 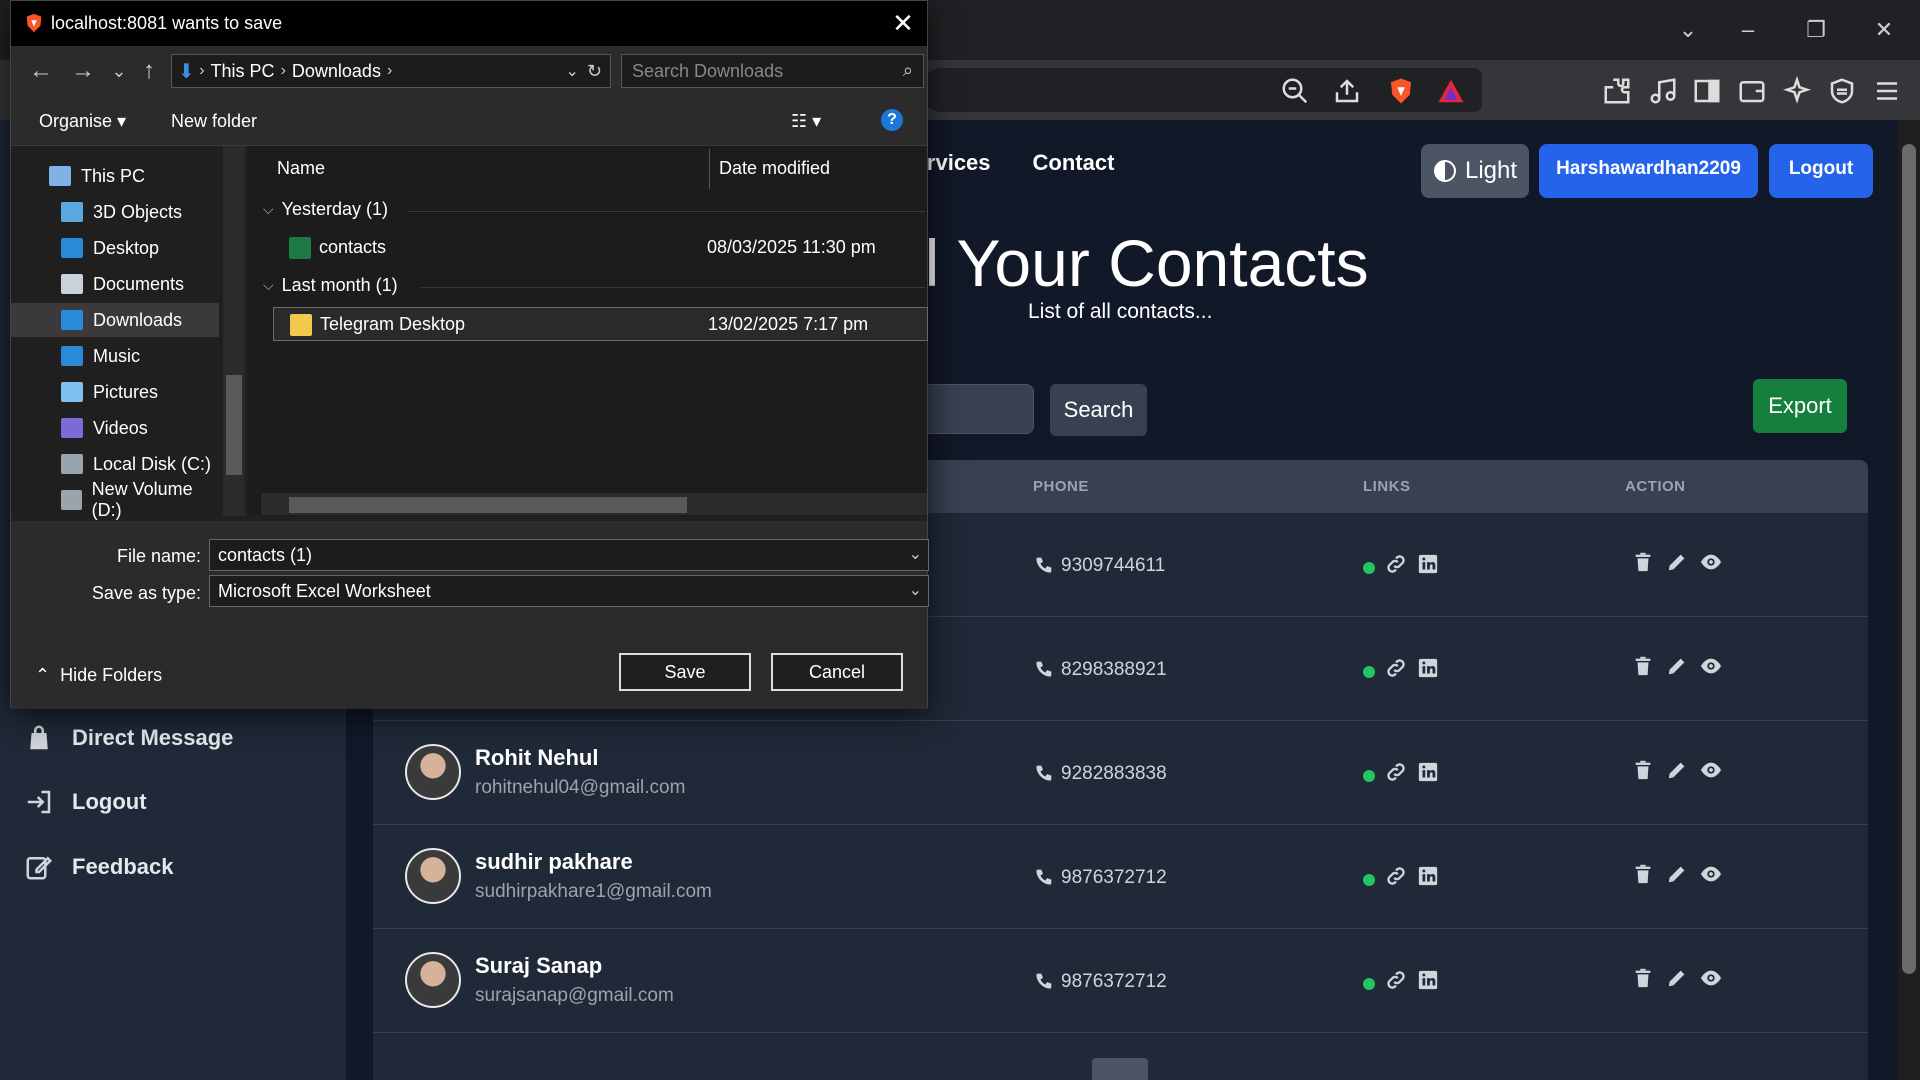 What do you see at coordinates (903, 23) in the screenshot?
I see `close-icon: ✕` at bounding box center [903, 23].